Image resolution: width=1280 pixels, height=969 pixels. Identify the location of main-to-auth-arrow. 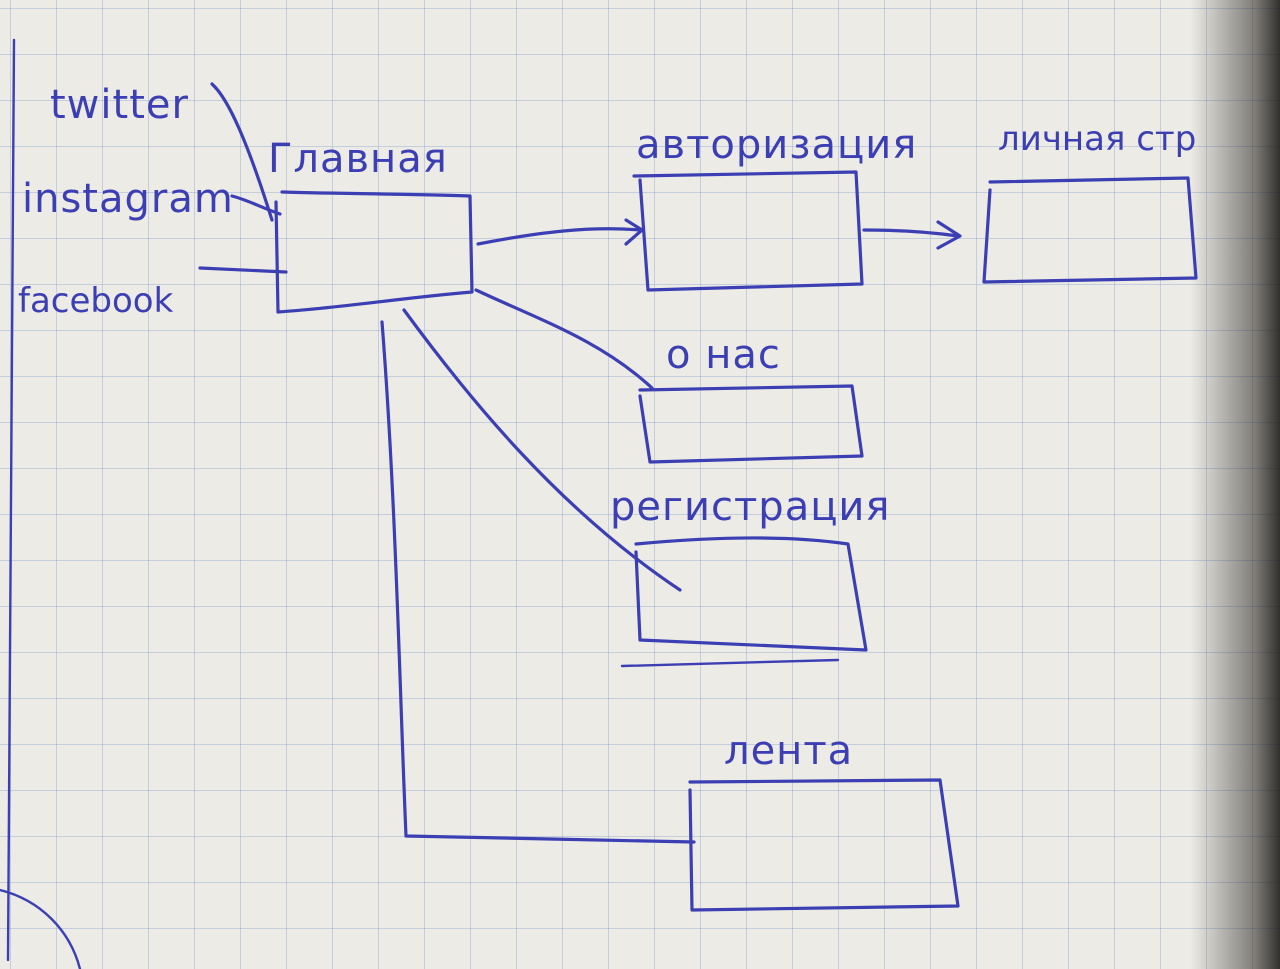
(560, 232).